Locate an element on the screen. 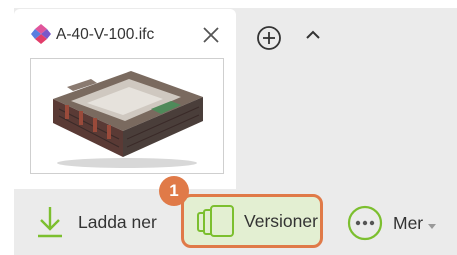 Image resolution: width=457 pixels, height=255 pixels. caret-down-icon is located at coordinates (432, 223).